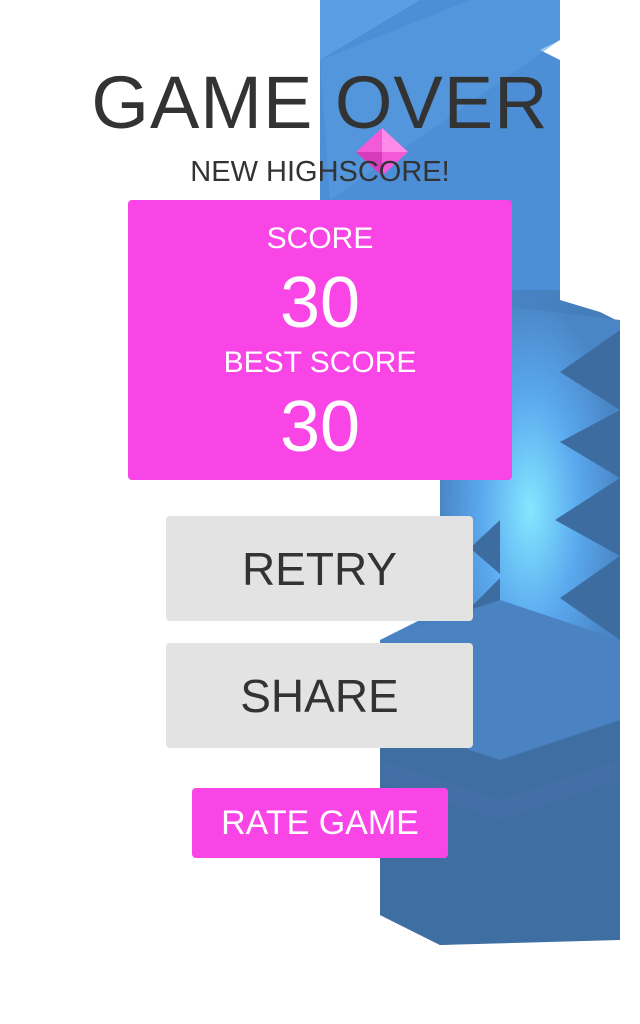 This screenshot has width=640, height=1024. What do you see at coordinates (320, 427) in the screenshot?
I see `best-score-value: 30` at bounding box center [320, 427].